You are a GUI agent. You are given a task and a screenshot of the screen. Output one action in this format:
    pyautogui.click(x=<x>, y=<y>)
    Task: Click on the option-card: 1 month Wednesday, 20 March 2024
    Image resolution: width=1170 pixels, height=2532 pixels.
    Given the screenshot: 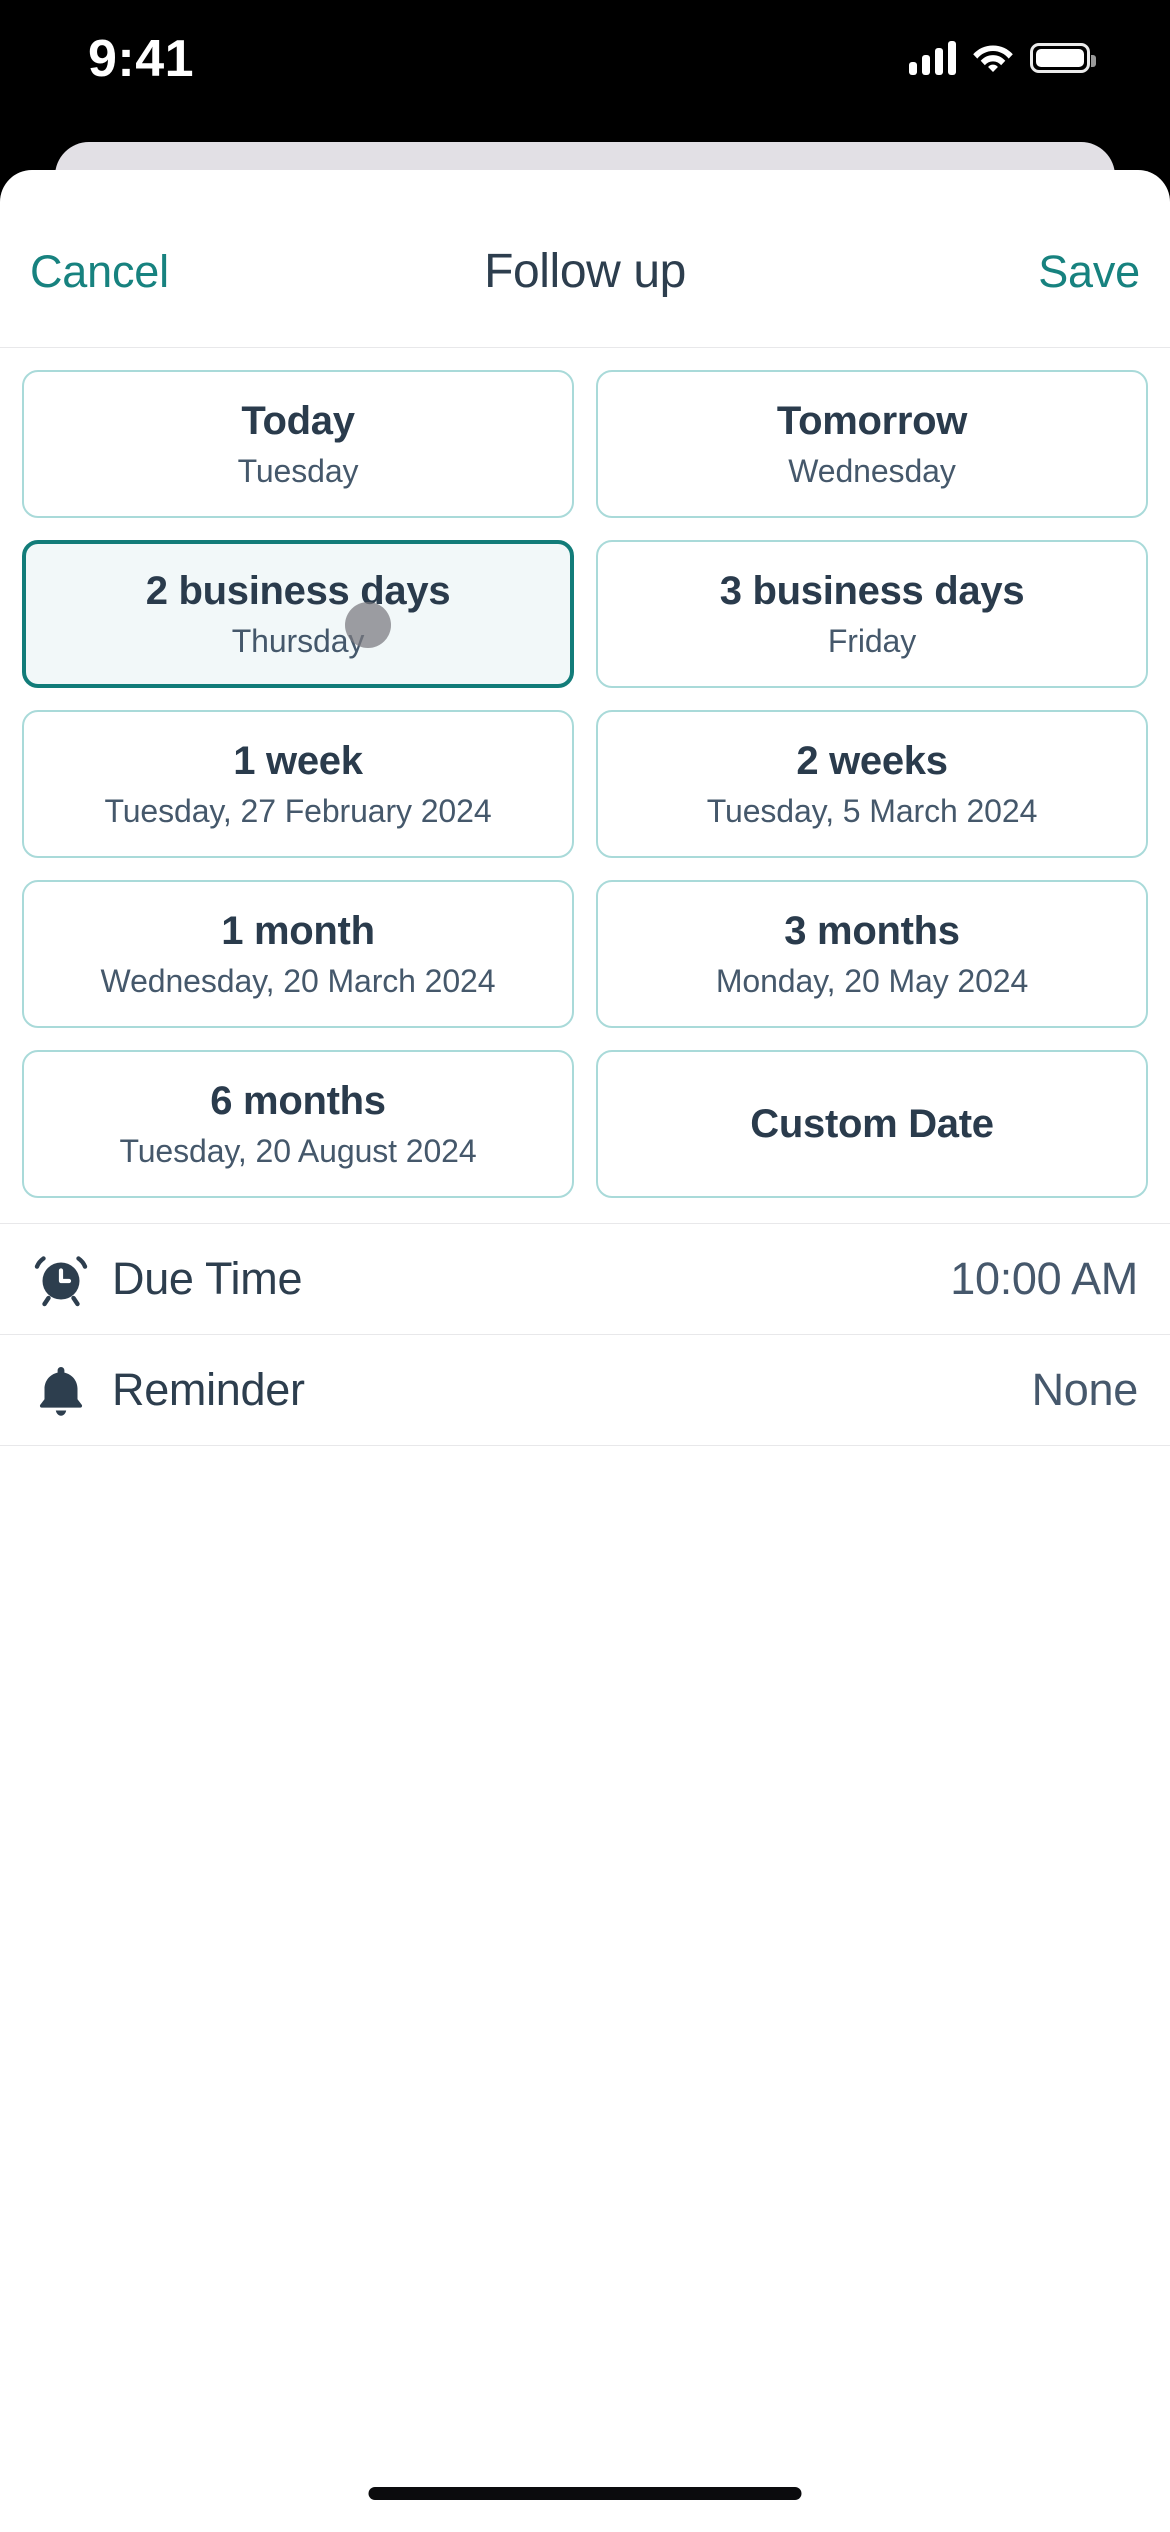 What is the action you would take?
    pyautogui.click(x=298, y=954)
    